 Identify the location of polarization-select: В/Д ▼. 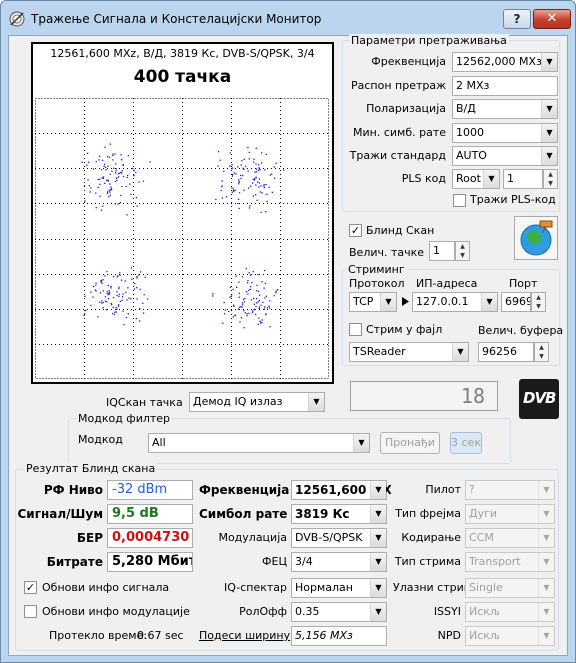
(505, 109).